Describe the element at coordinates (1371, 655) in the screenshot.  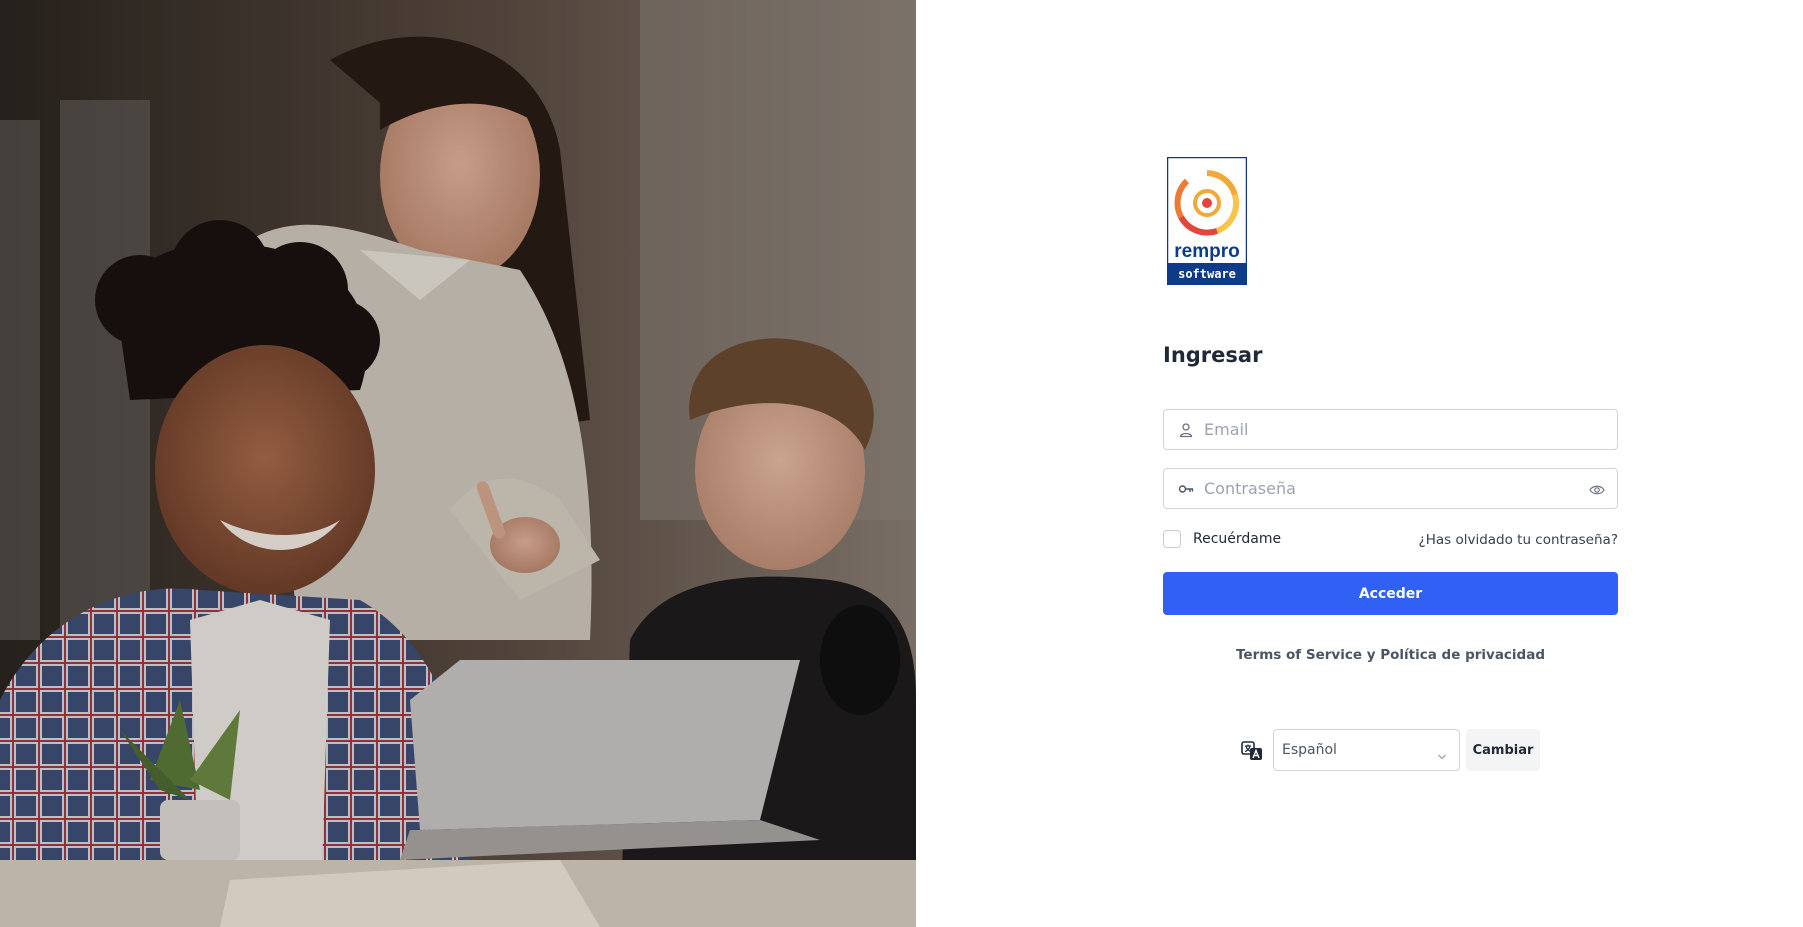
I see `legal-conjunction: y` at that location.